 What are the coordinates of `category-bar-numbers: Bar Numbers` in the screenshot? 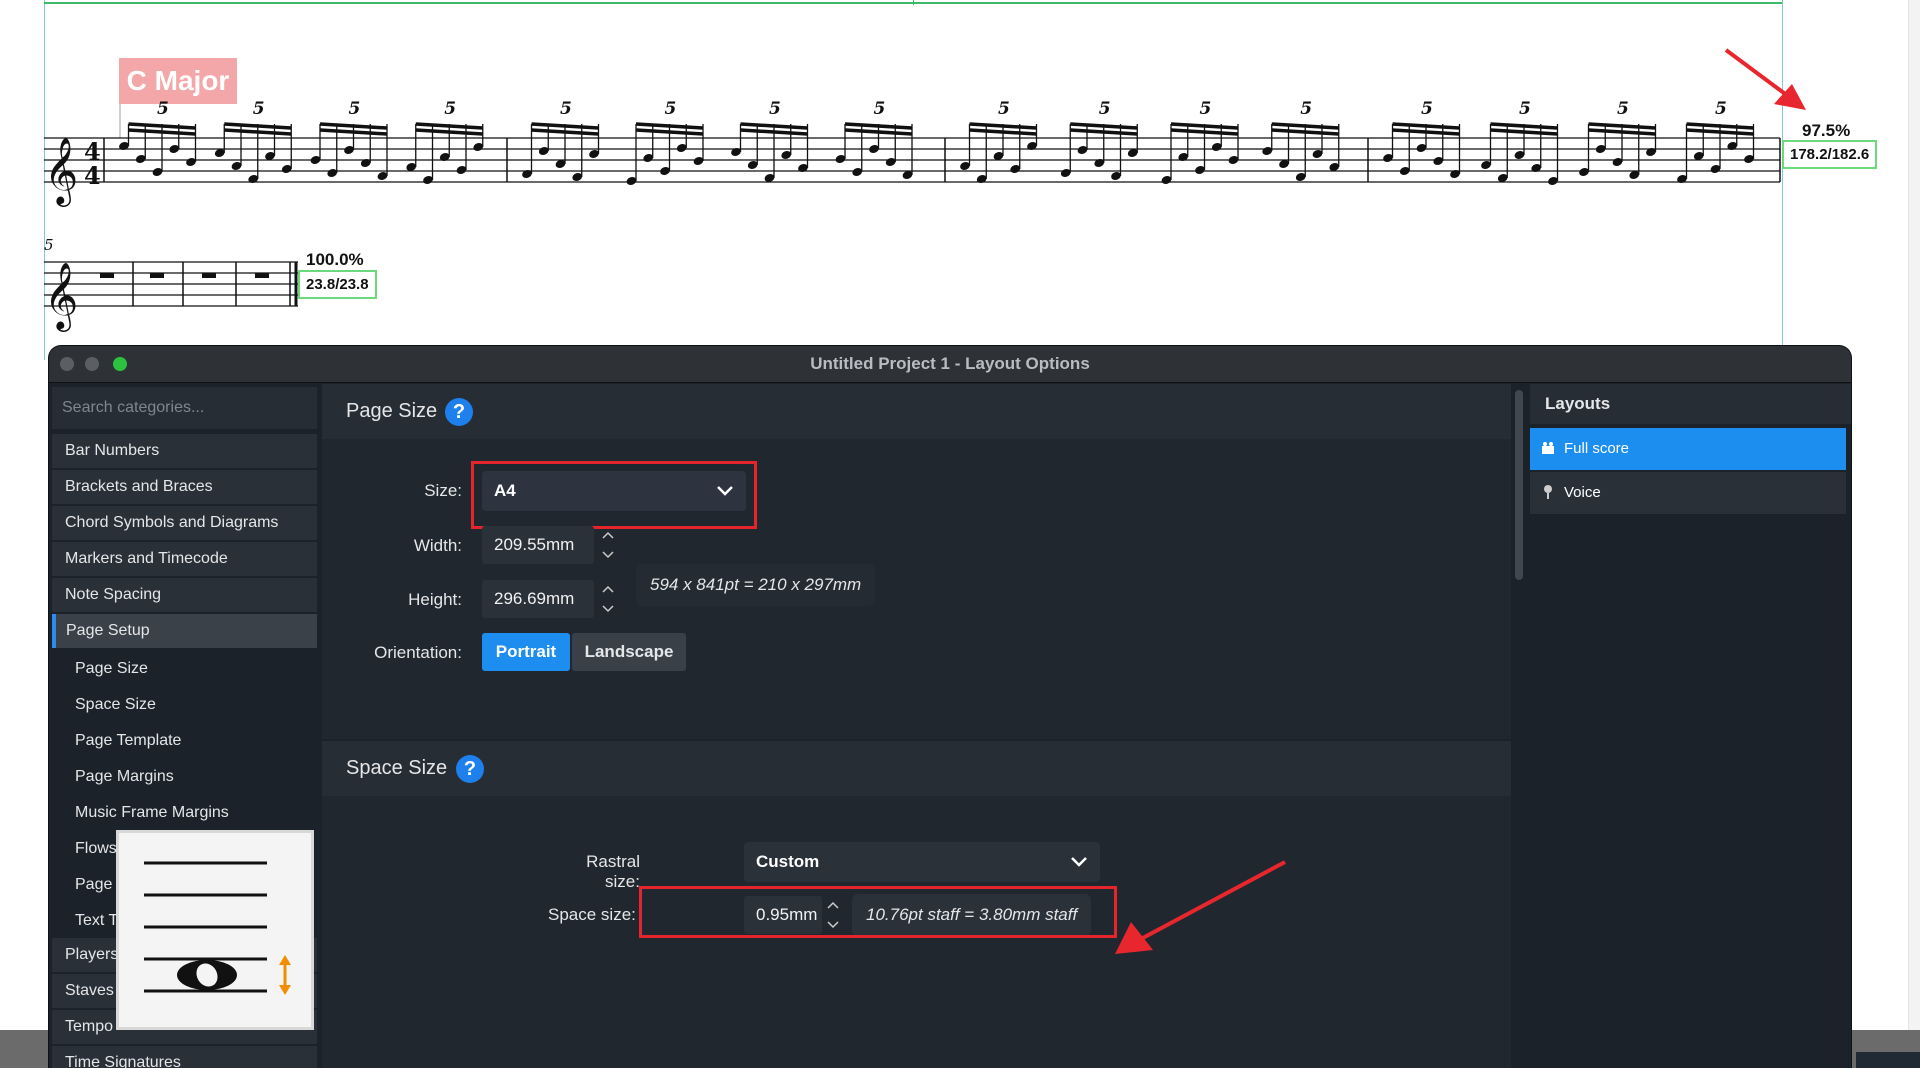 It's located at (184, 451).